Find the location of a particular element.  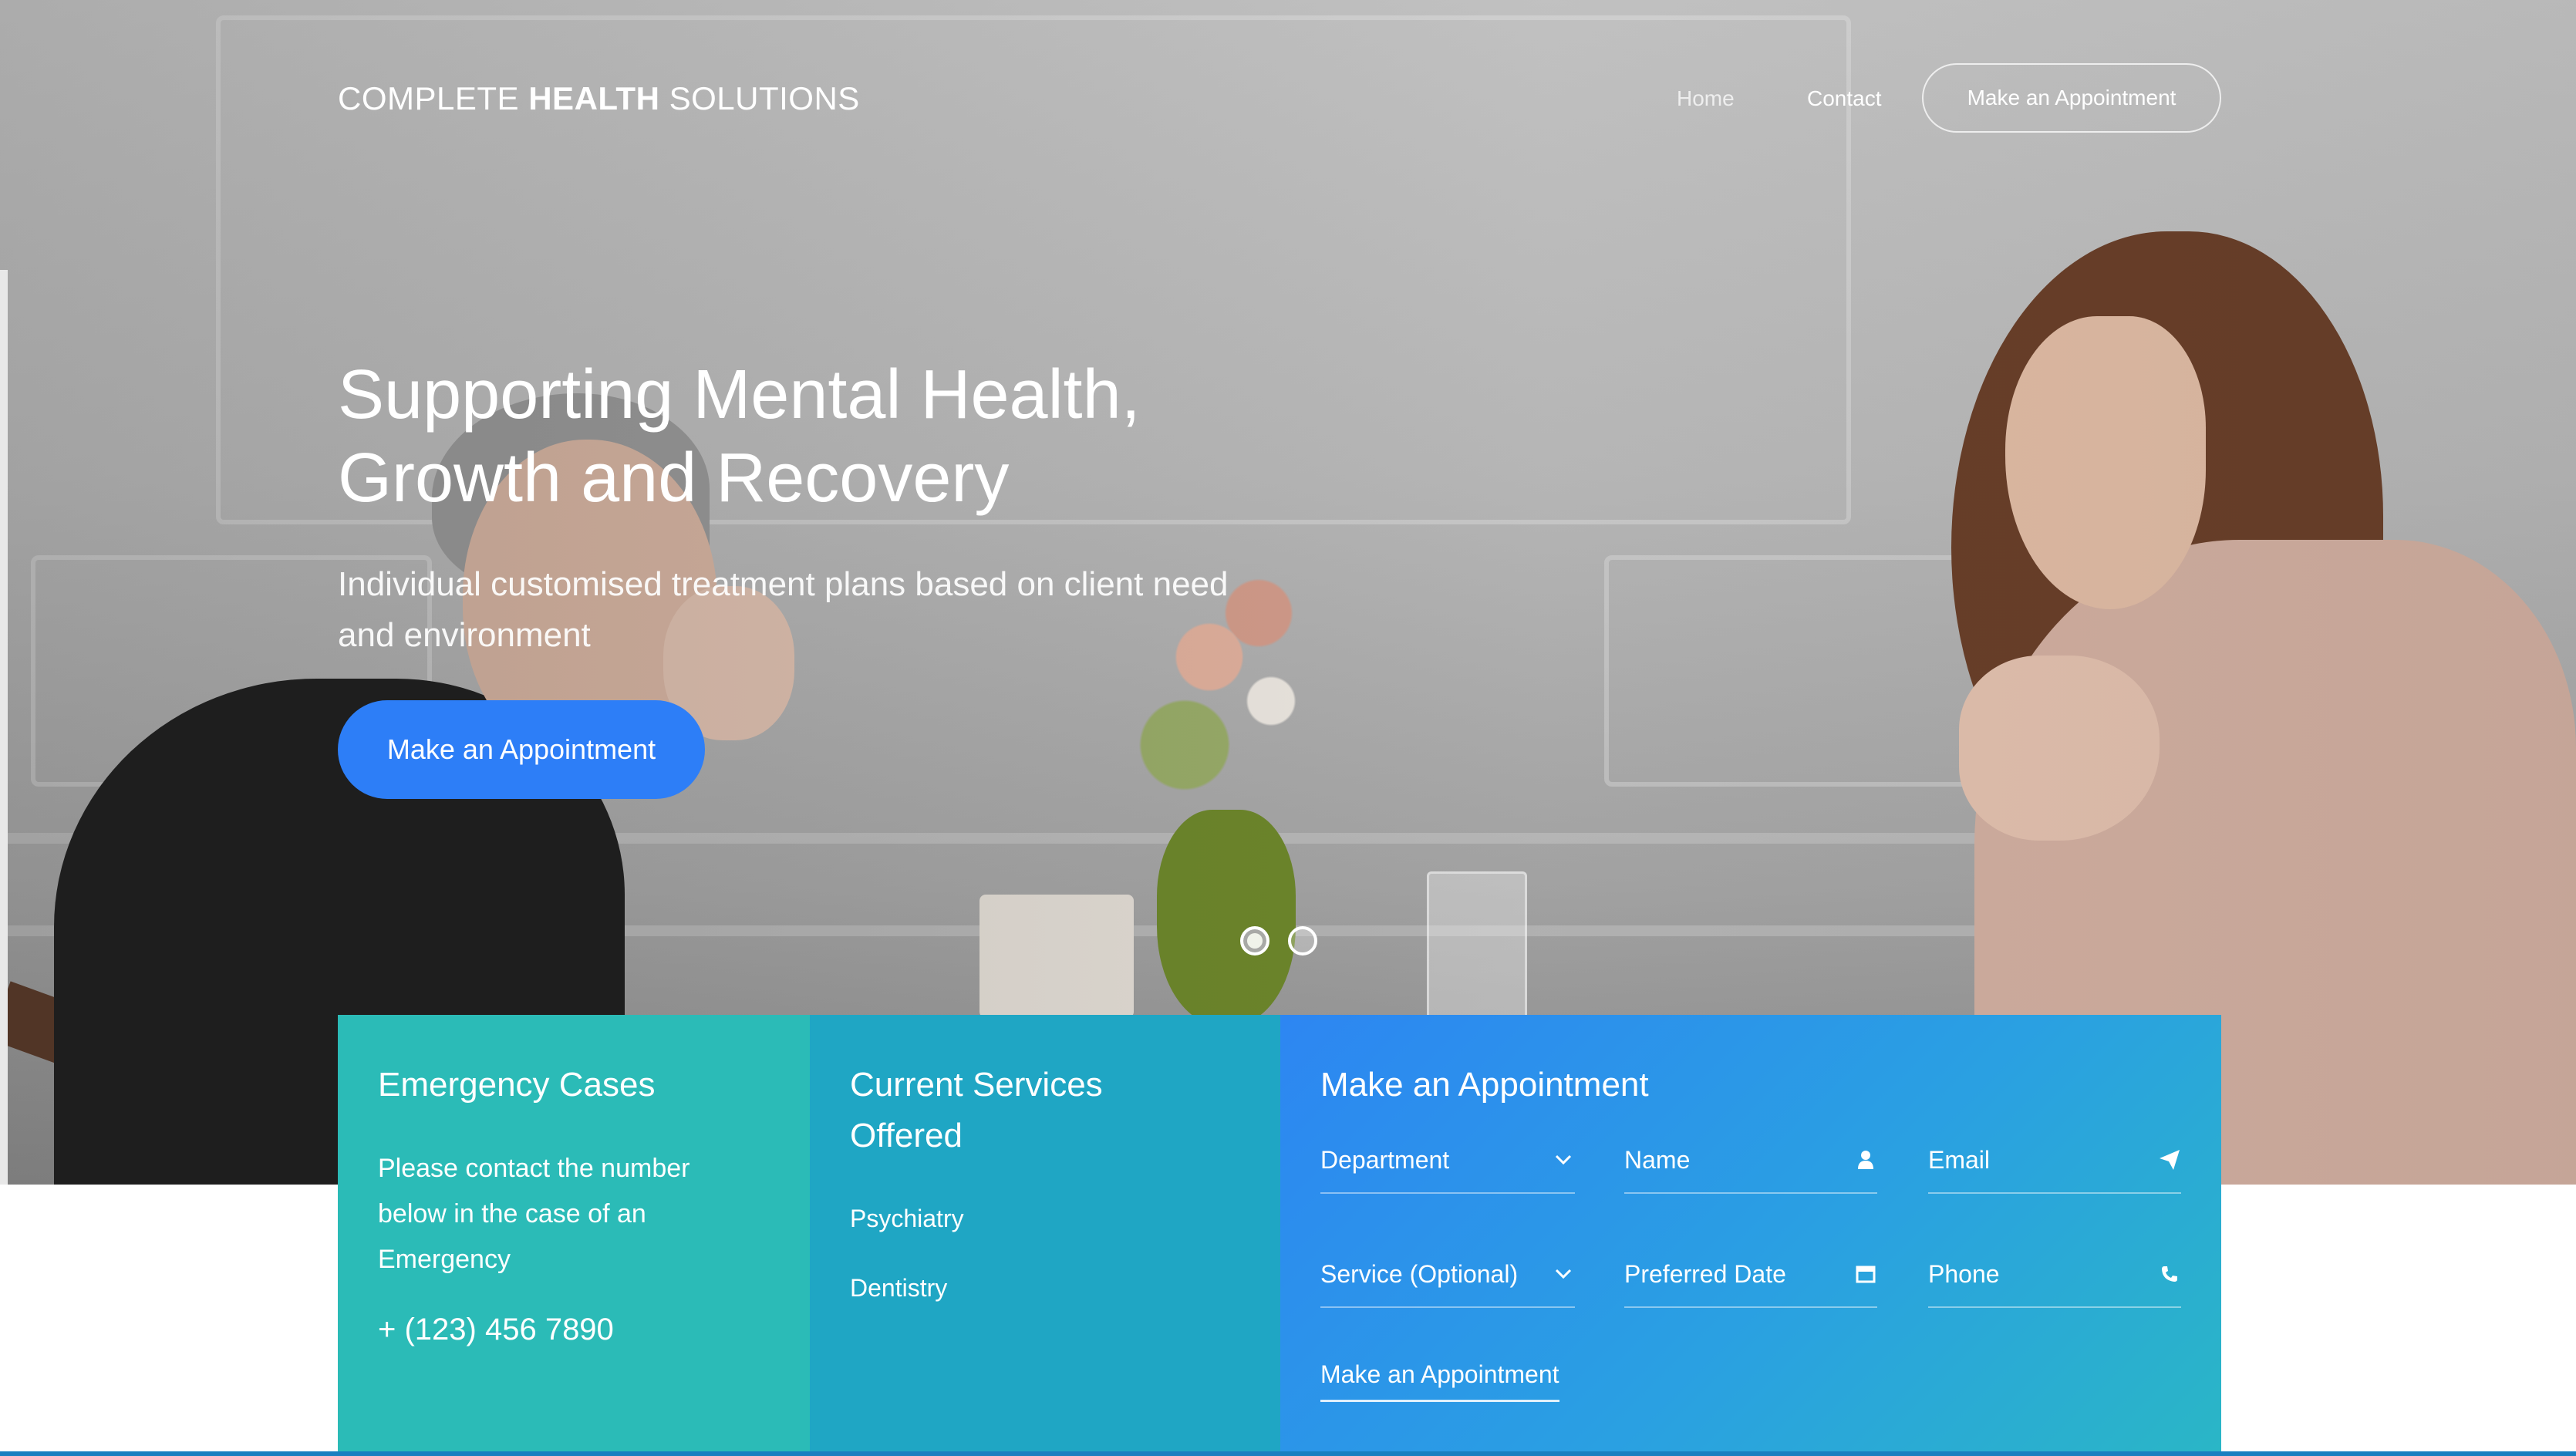

phone-icon is located at coordinates (2169, 1274).